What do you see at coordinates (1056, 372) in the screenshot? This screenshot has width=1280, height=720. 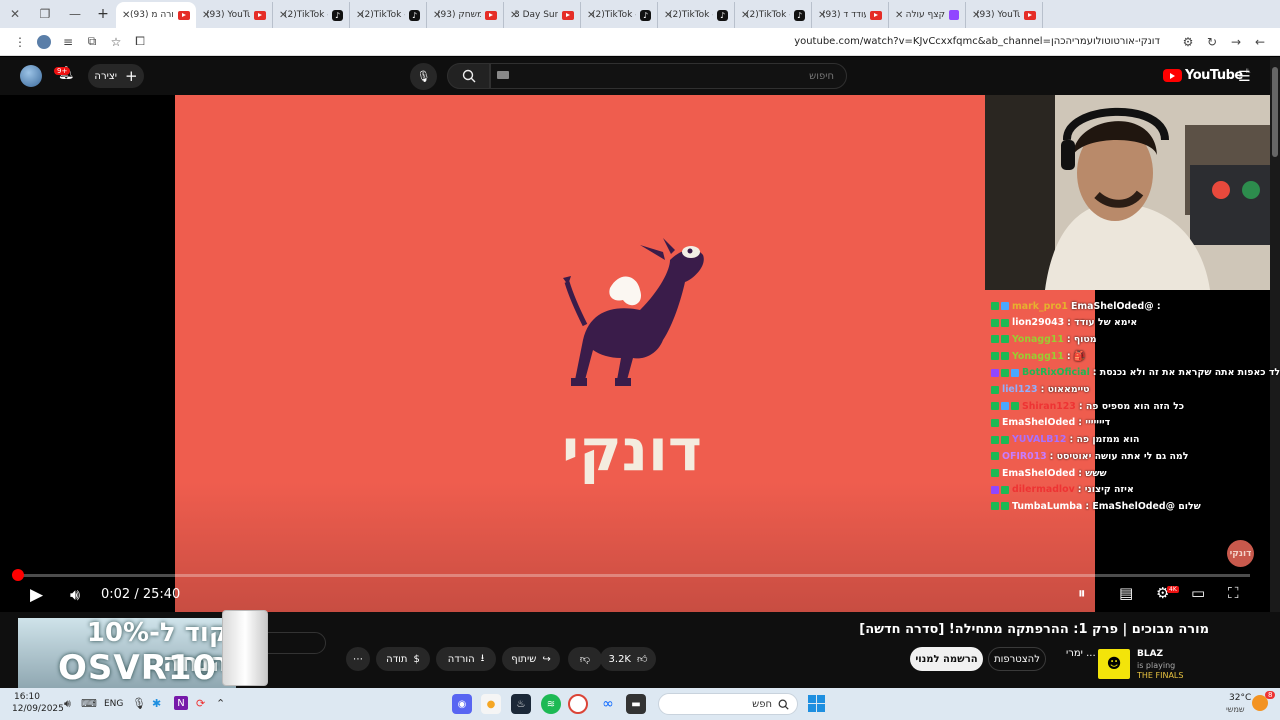 I see `chat-username: BotRixOficial` at bounding box center [1056, 372].